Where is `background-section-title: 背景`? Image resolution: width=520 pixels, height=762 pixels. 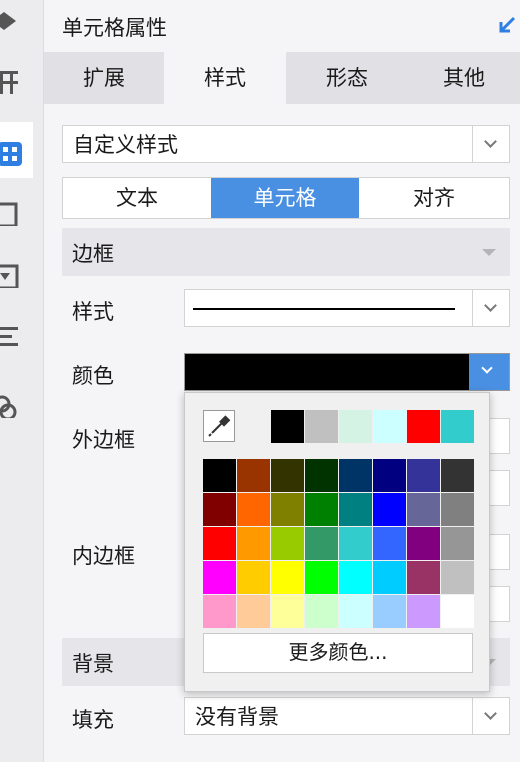 background-section-title: 背景 is located at coordinates (93, 664).